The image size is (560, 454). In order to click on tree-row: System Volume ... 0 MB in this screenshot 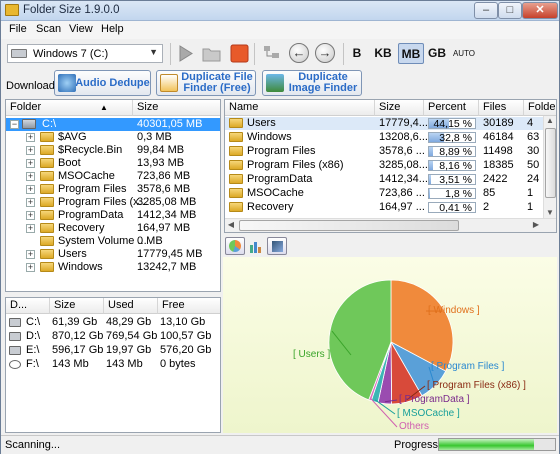, I will do `click(113, 241)`.